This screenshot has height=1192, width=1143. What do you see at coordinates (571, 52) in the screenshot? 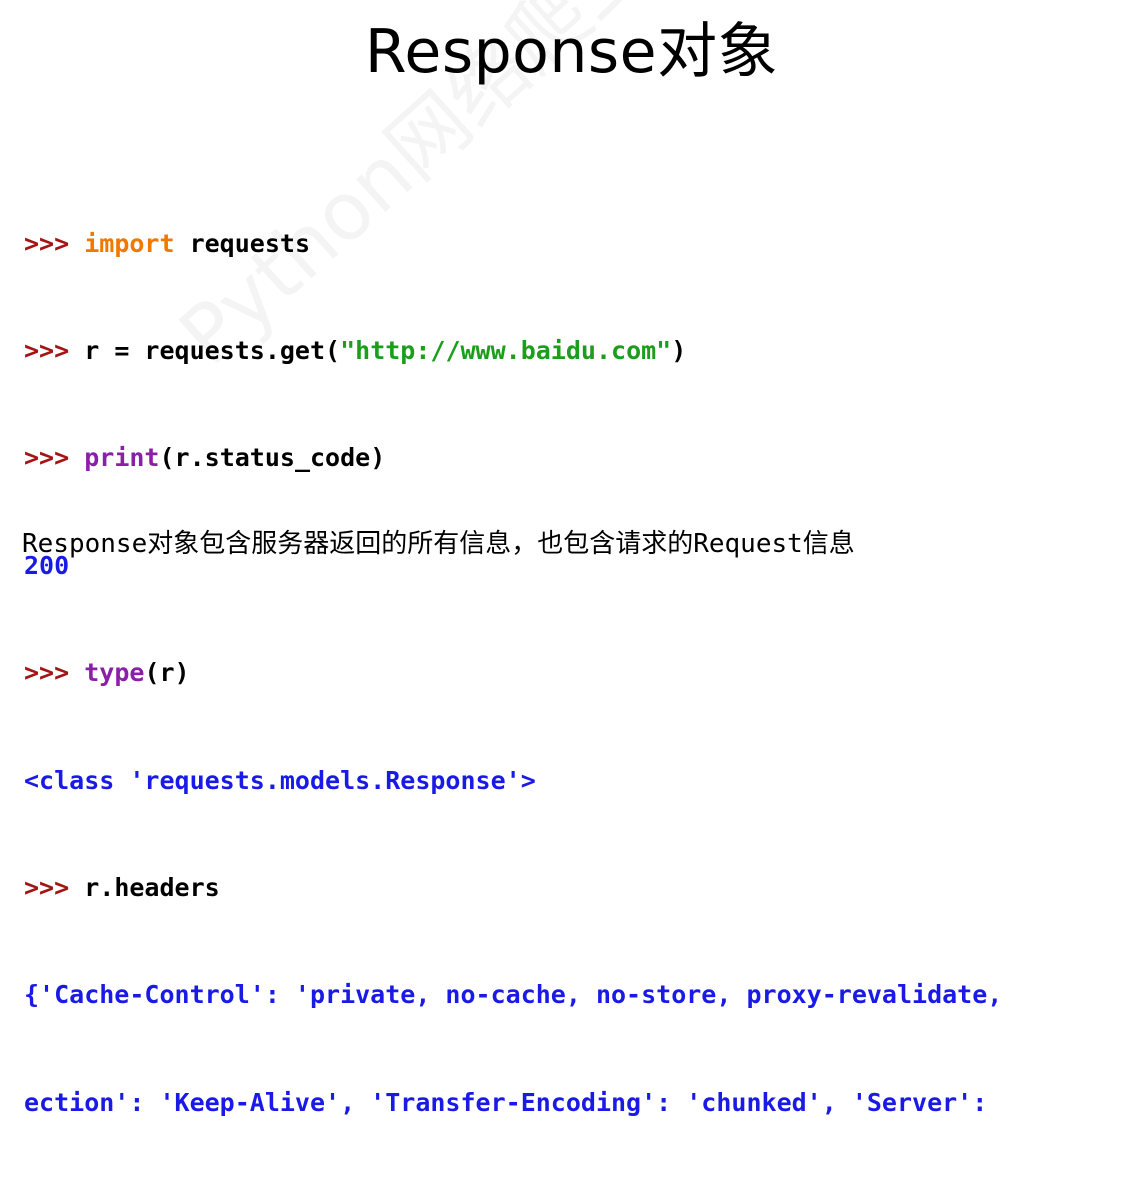
I see `slide-title: Response对象` at bounding box center [571, 52].